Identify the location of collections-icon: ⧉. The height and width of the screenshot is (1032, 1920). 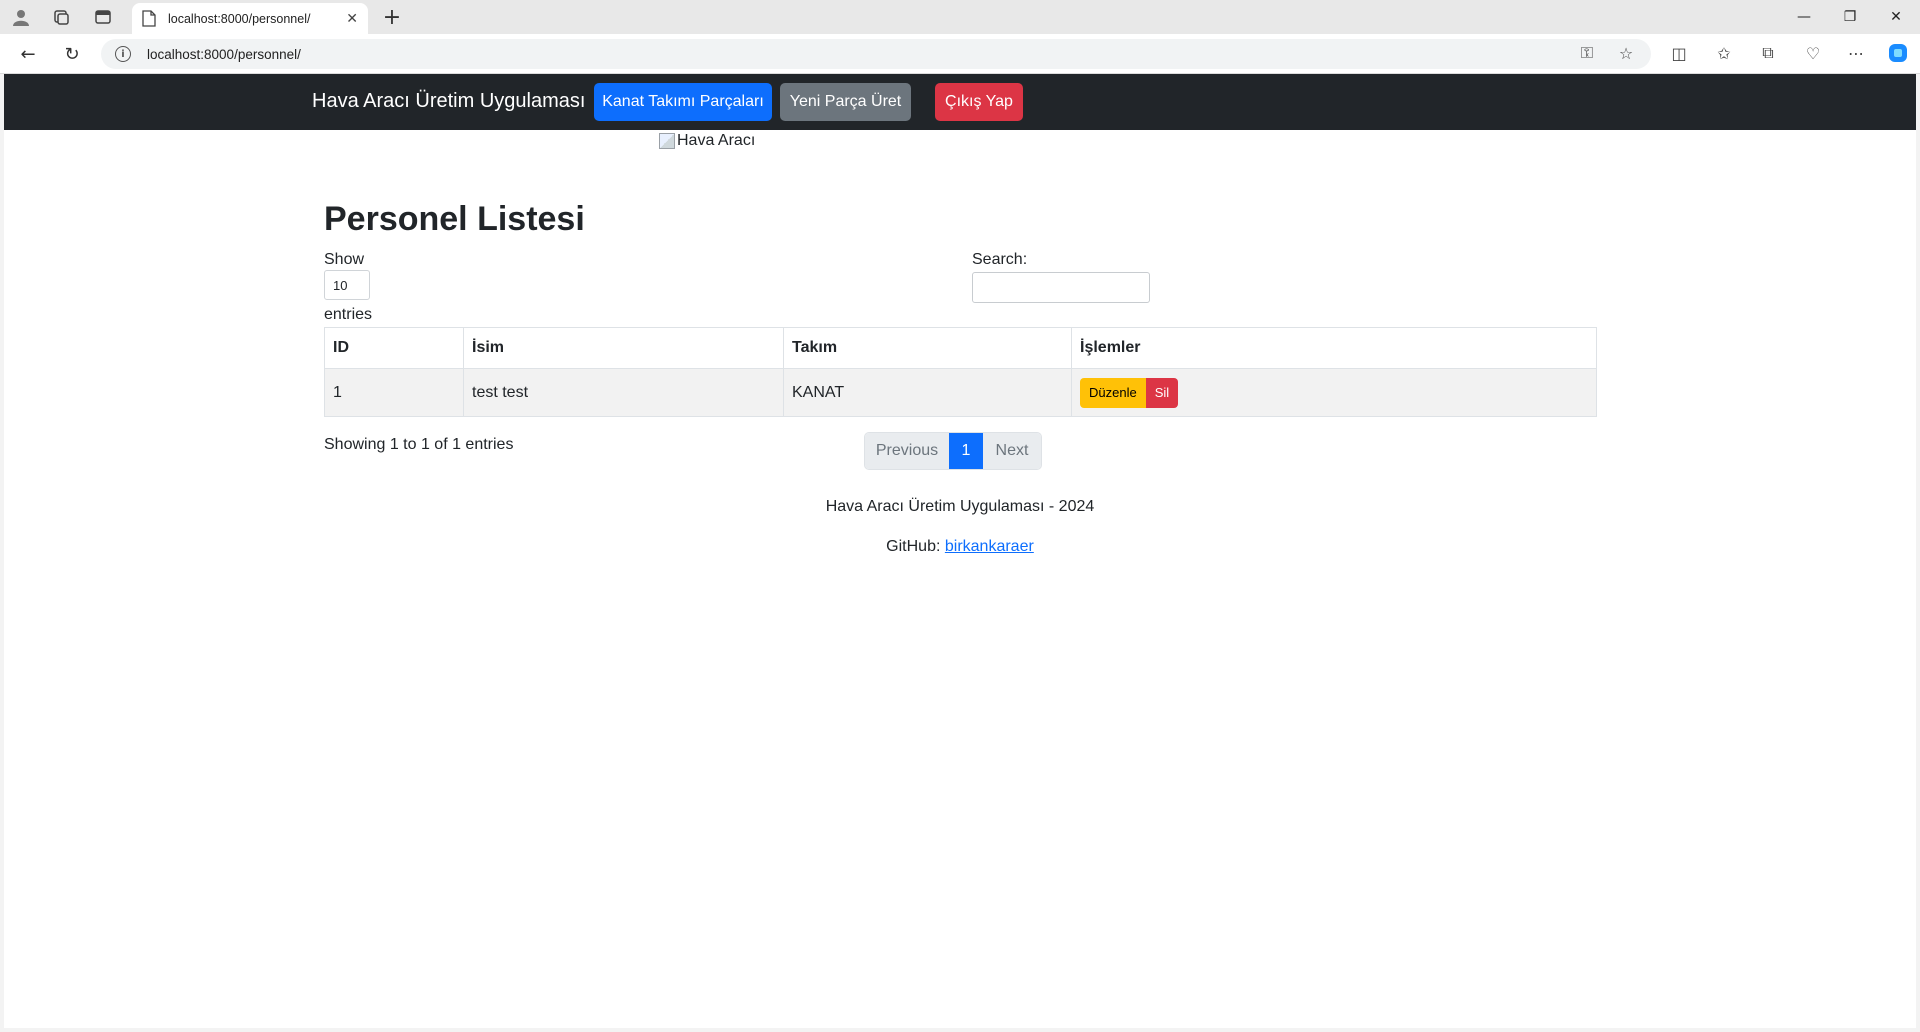
(1768, 53).